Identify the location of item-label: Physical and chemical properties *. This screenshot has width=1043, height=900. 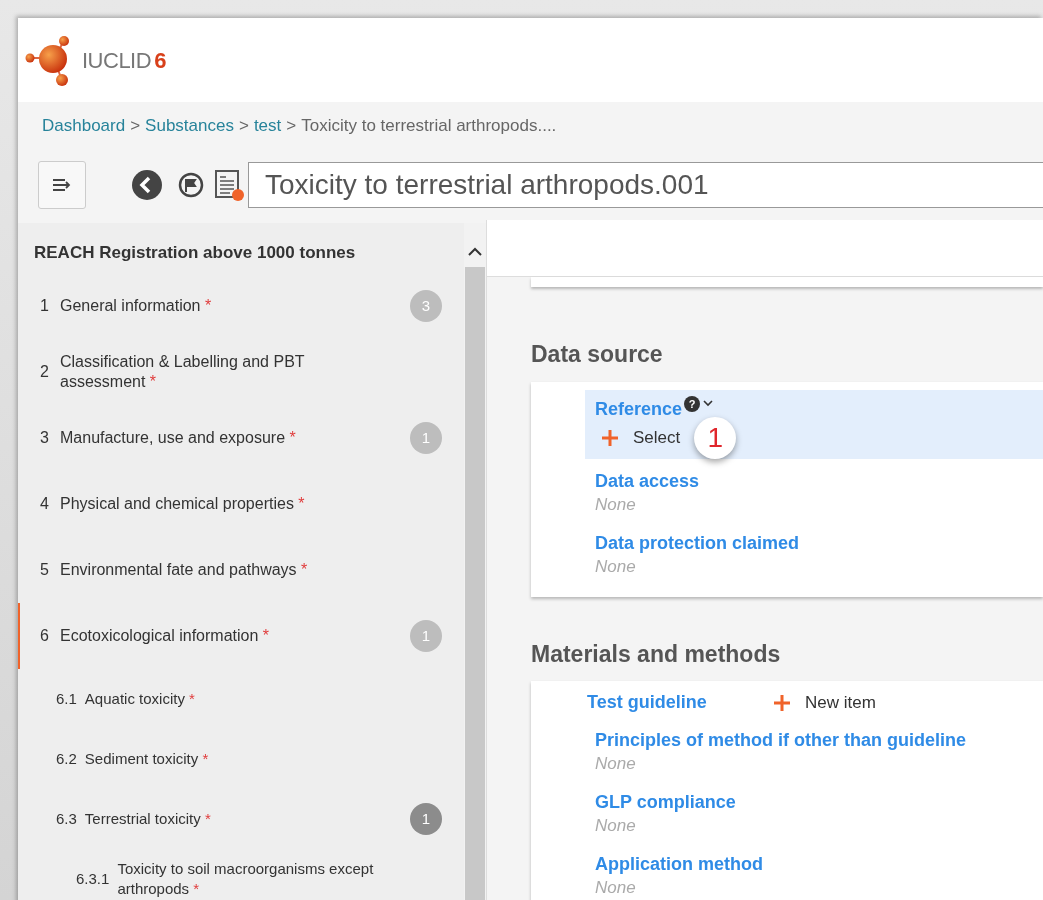
(182, 504).